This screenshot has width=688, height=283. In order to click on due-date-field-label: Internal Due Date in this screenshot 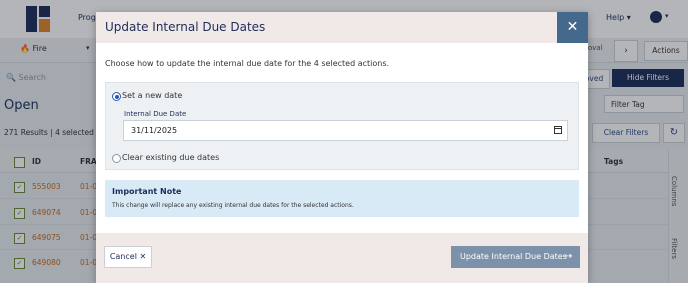, I will do `click(155, 114)`.